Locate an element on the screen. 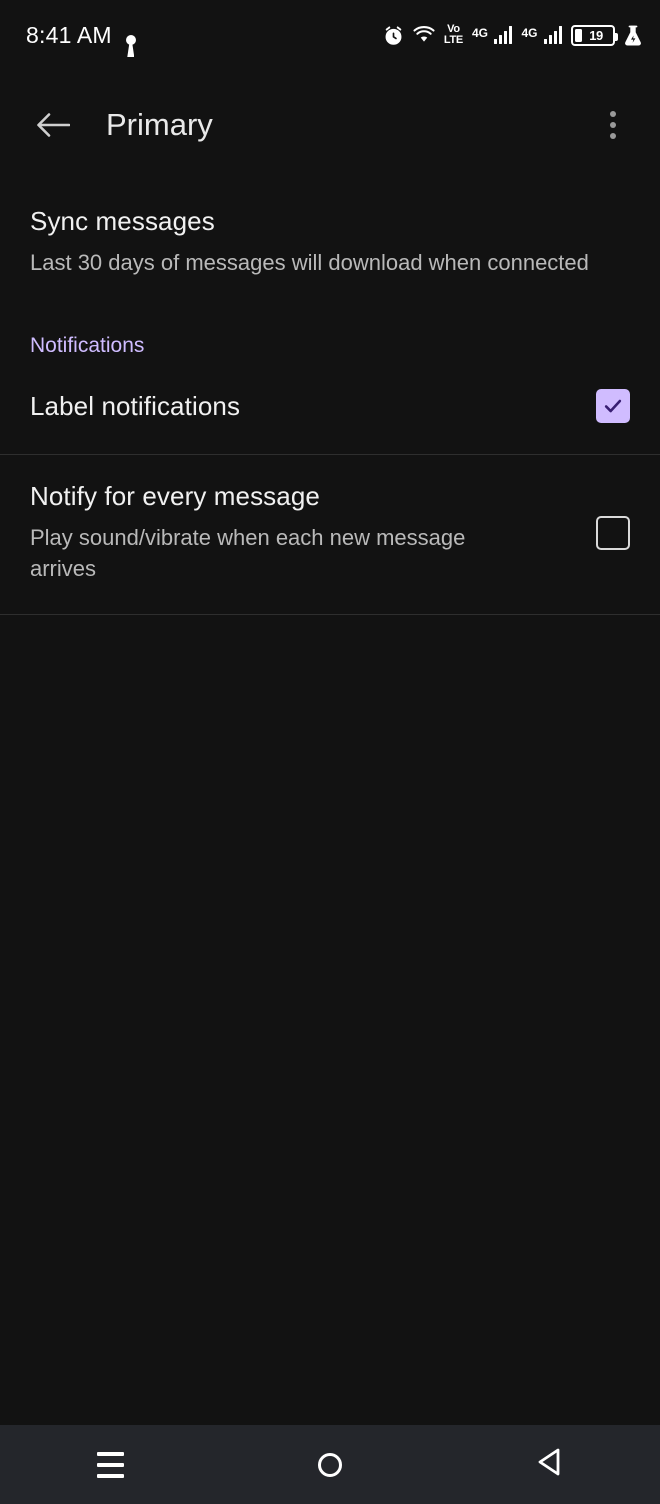 The width and height of the screenshot is (660, 1504). system-nav-bar is located at coordinates (330, 1464).